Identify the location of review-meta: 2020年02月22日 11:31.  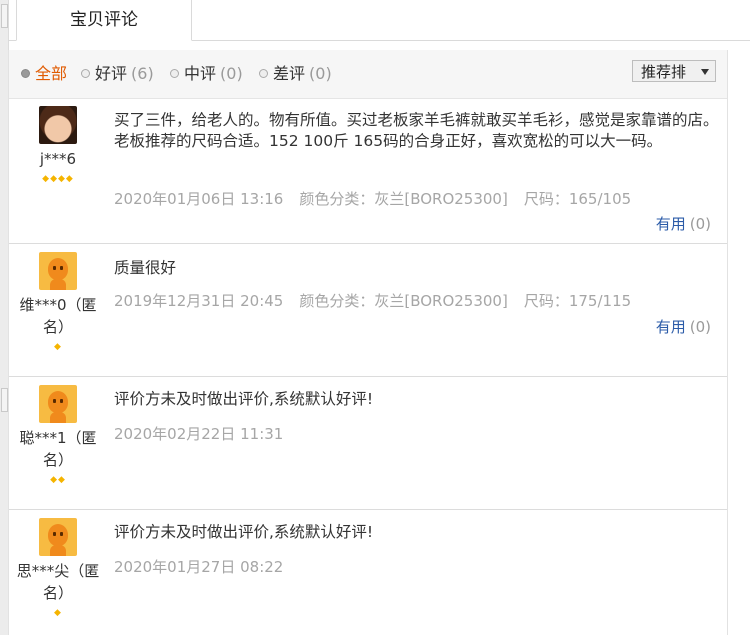
(206, 433).